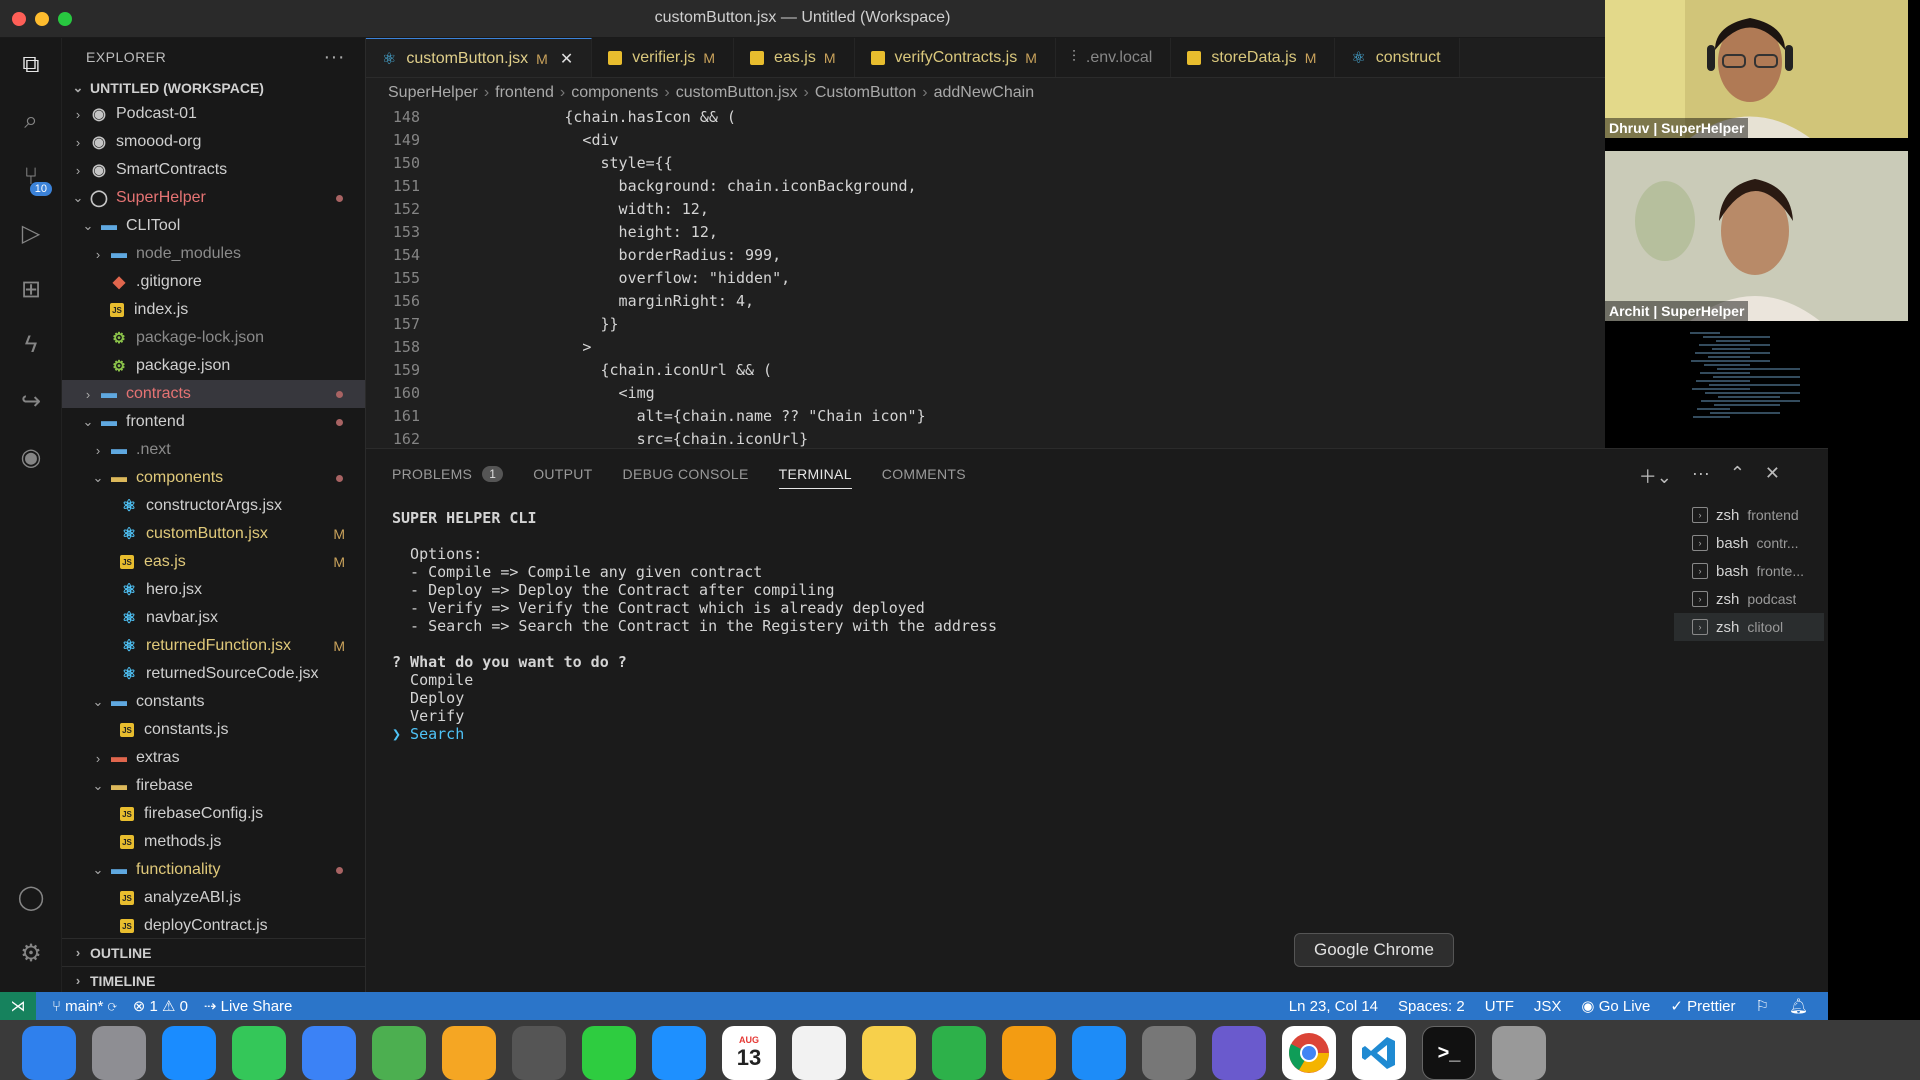 Image resolution: width=1920 pixels, height=1080 pixels. I want to click on tree-item: ⚛ returnedSourceCode.jsx, so click(213, 674).